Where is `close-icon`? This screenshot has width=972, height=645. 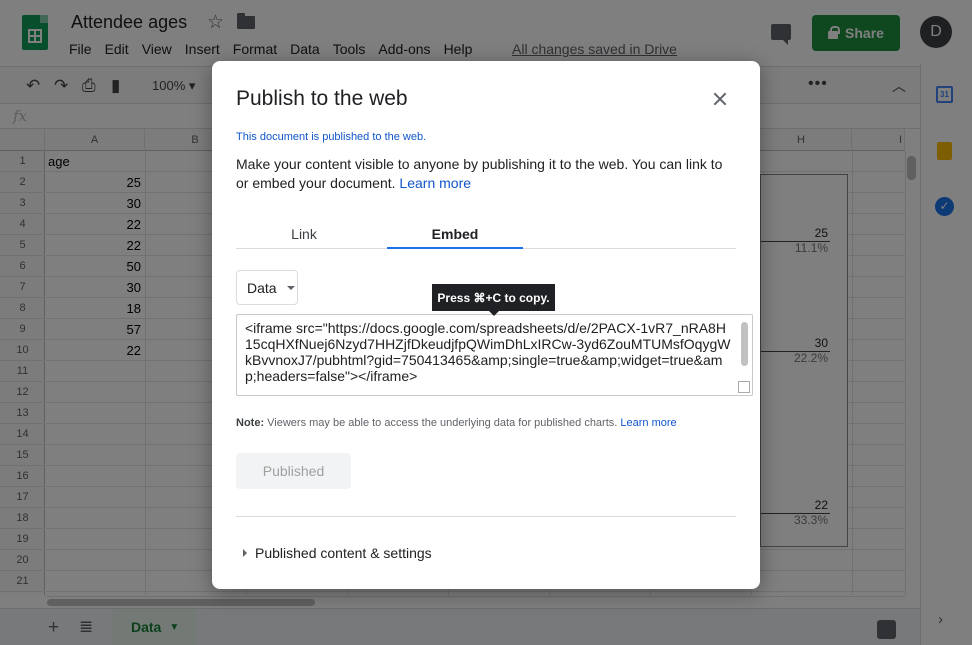 close-icon is located at coordinates (720, 99).